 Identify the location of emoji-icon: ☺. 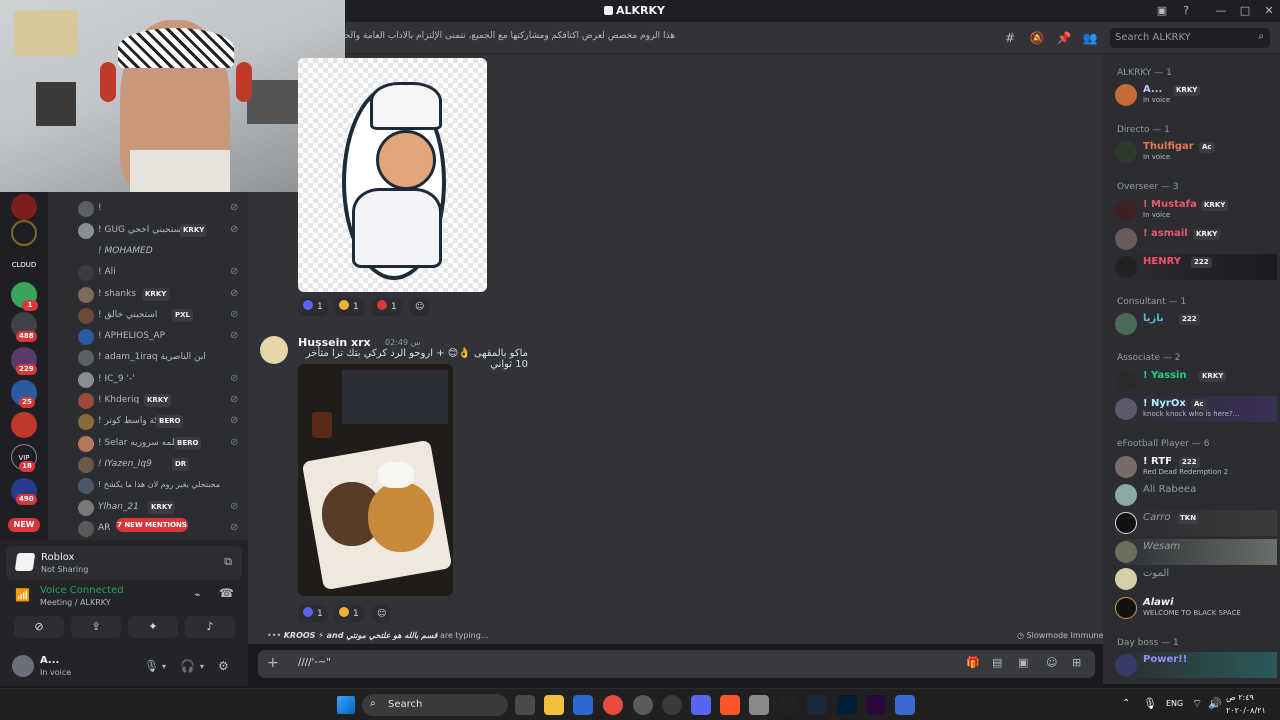
(1051, 662).